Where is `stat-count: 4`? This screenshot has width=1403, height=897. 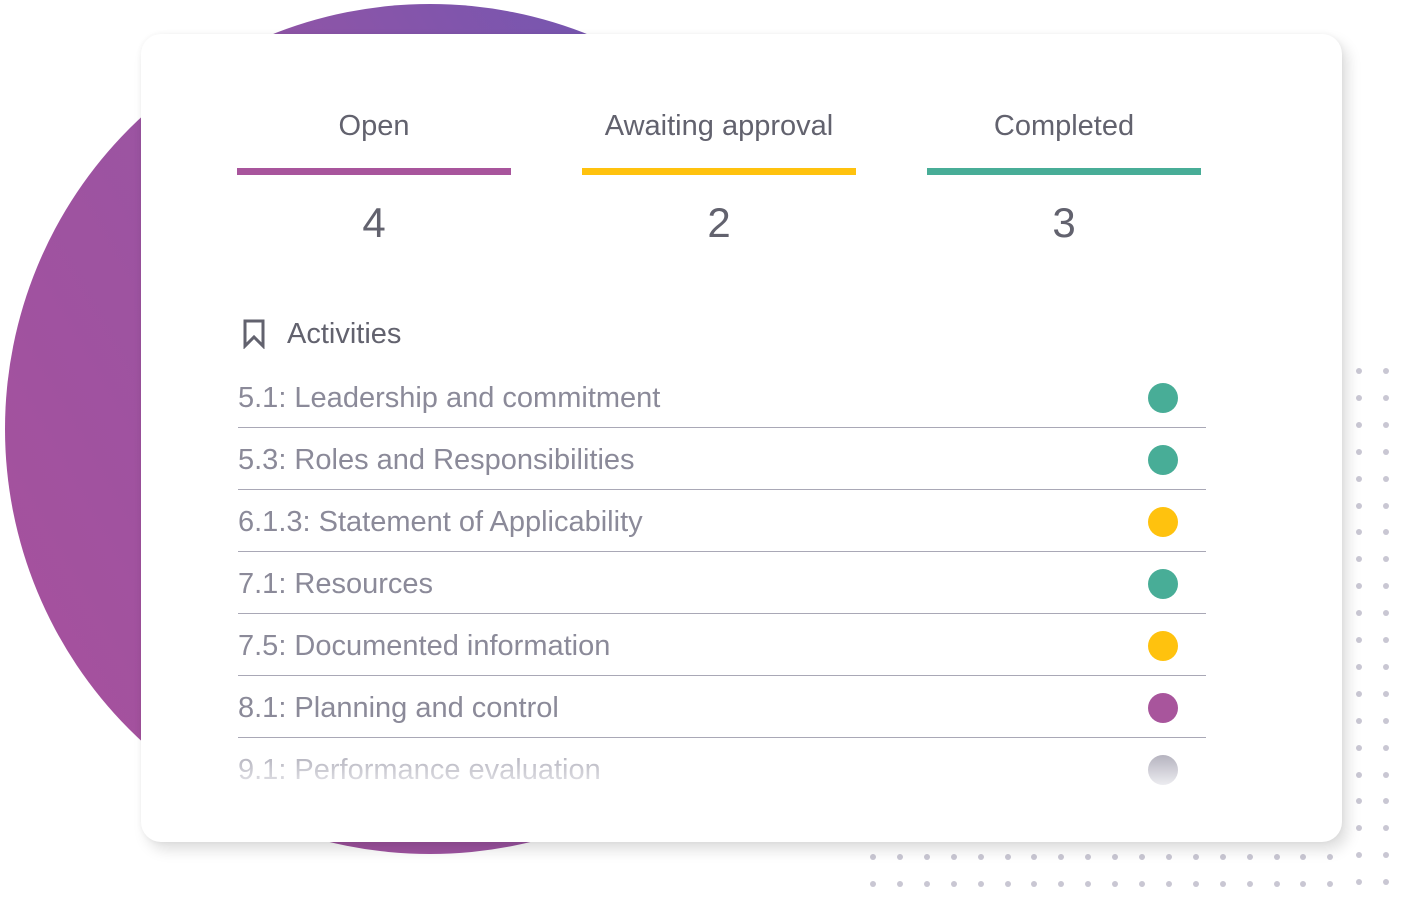 stat-count: 4 is located at coordinates (374, 222).